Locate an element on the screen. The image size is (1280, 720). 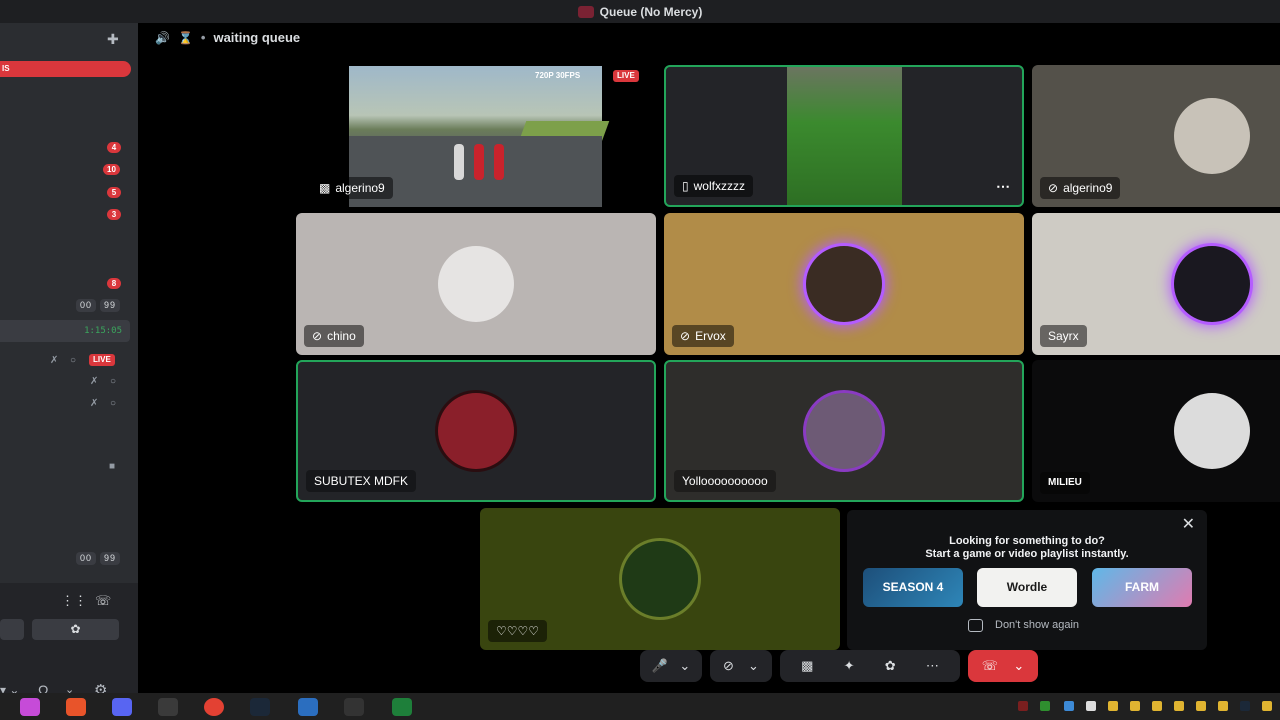
activities-icon: ✦ is located at coordinates (849, 666).